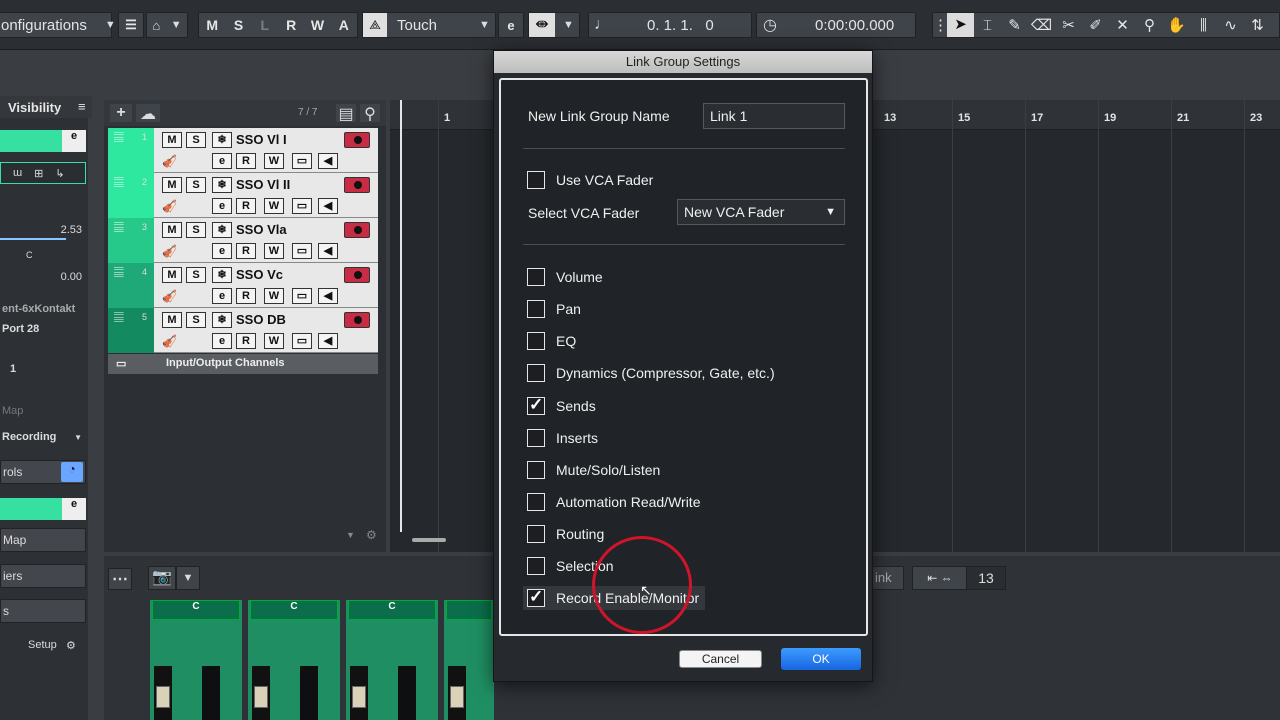 Image resolution: width=1280 pixels, height=720 pixels. What do you see at coordinates (551, 341) in the screenshot?
I see `link-option-eq: EQ` at bounding box center [551, 341].